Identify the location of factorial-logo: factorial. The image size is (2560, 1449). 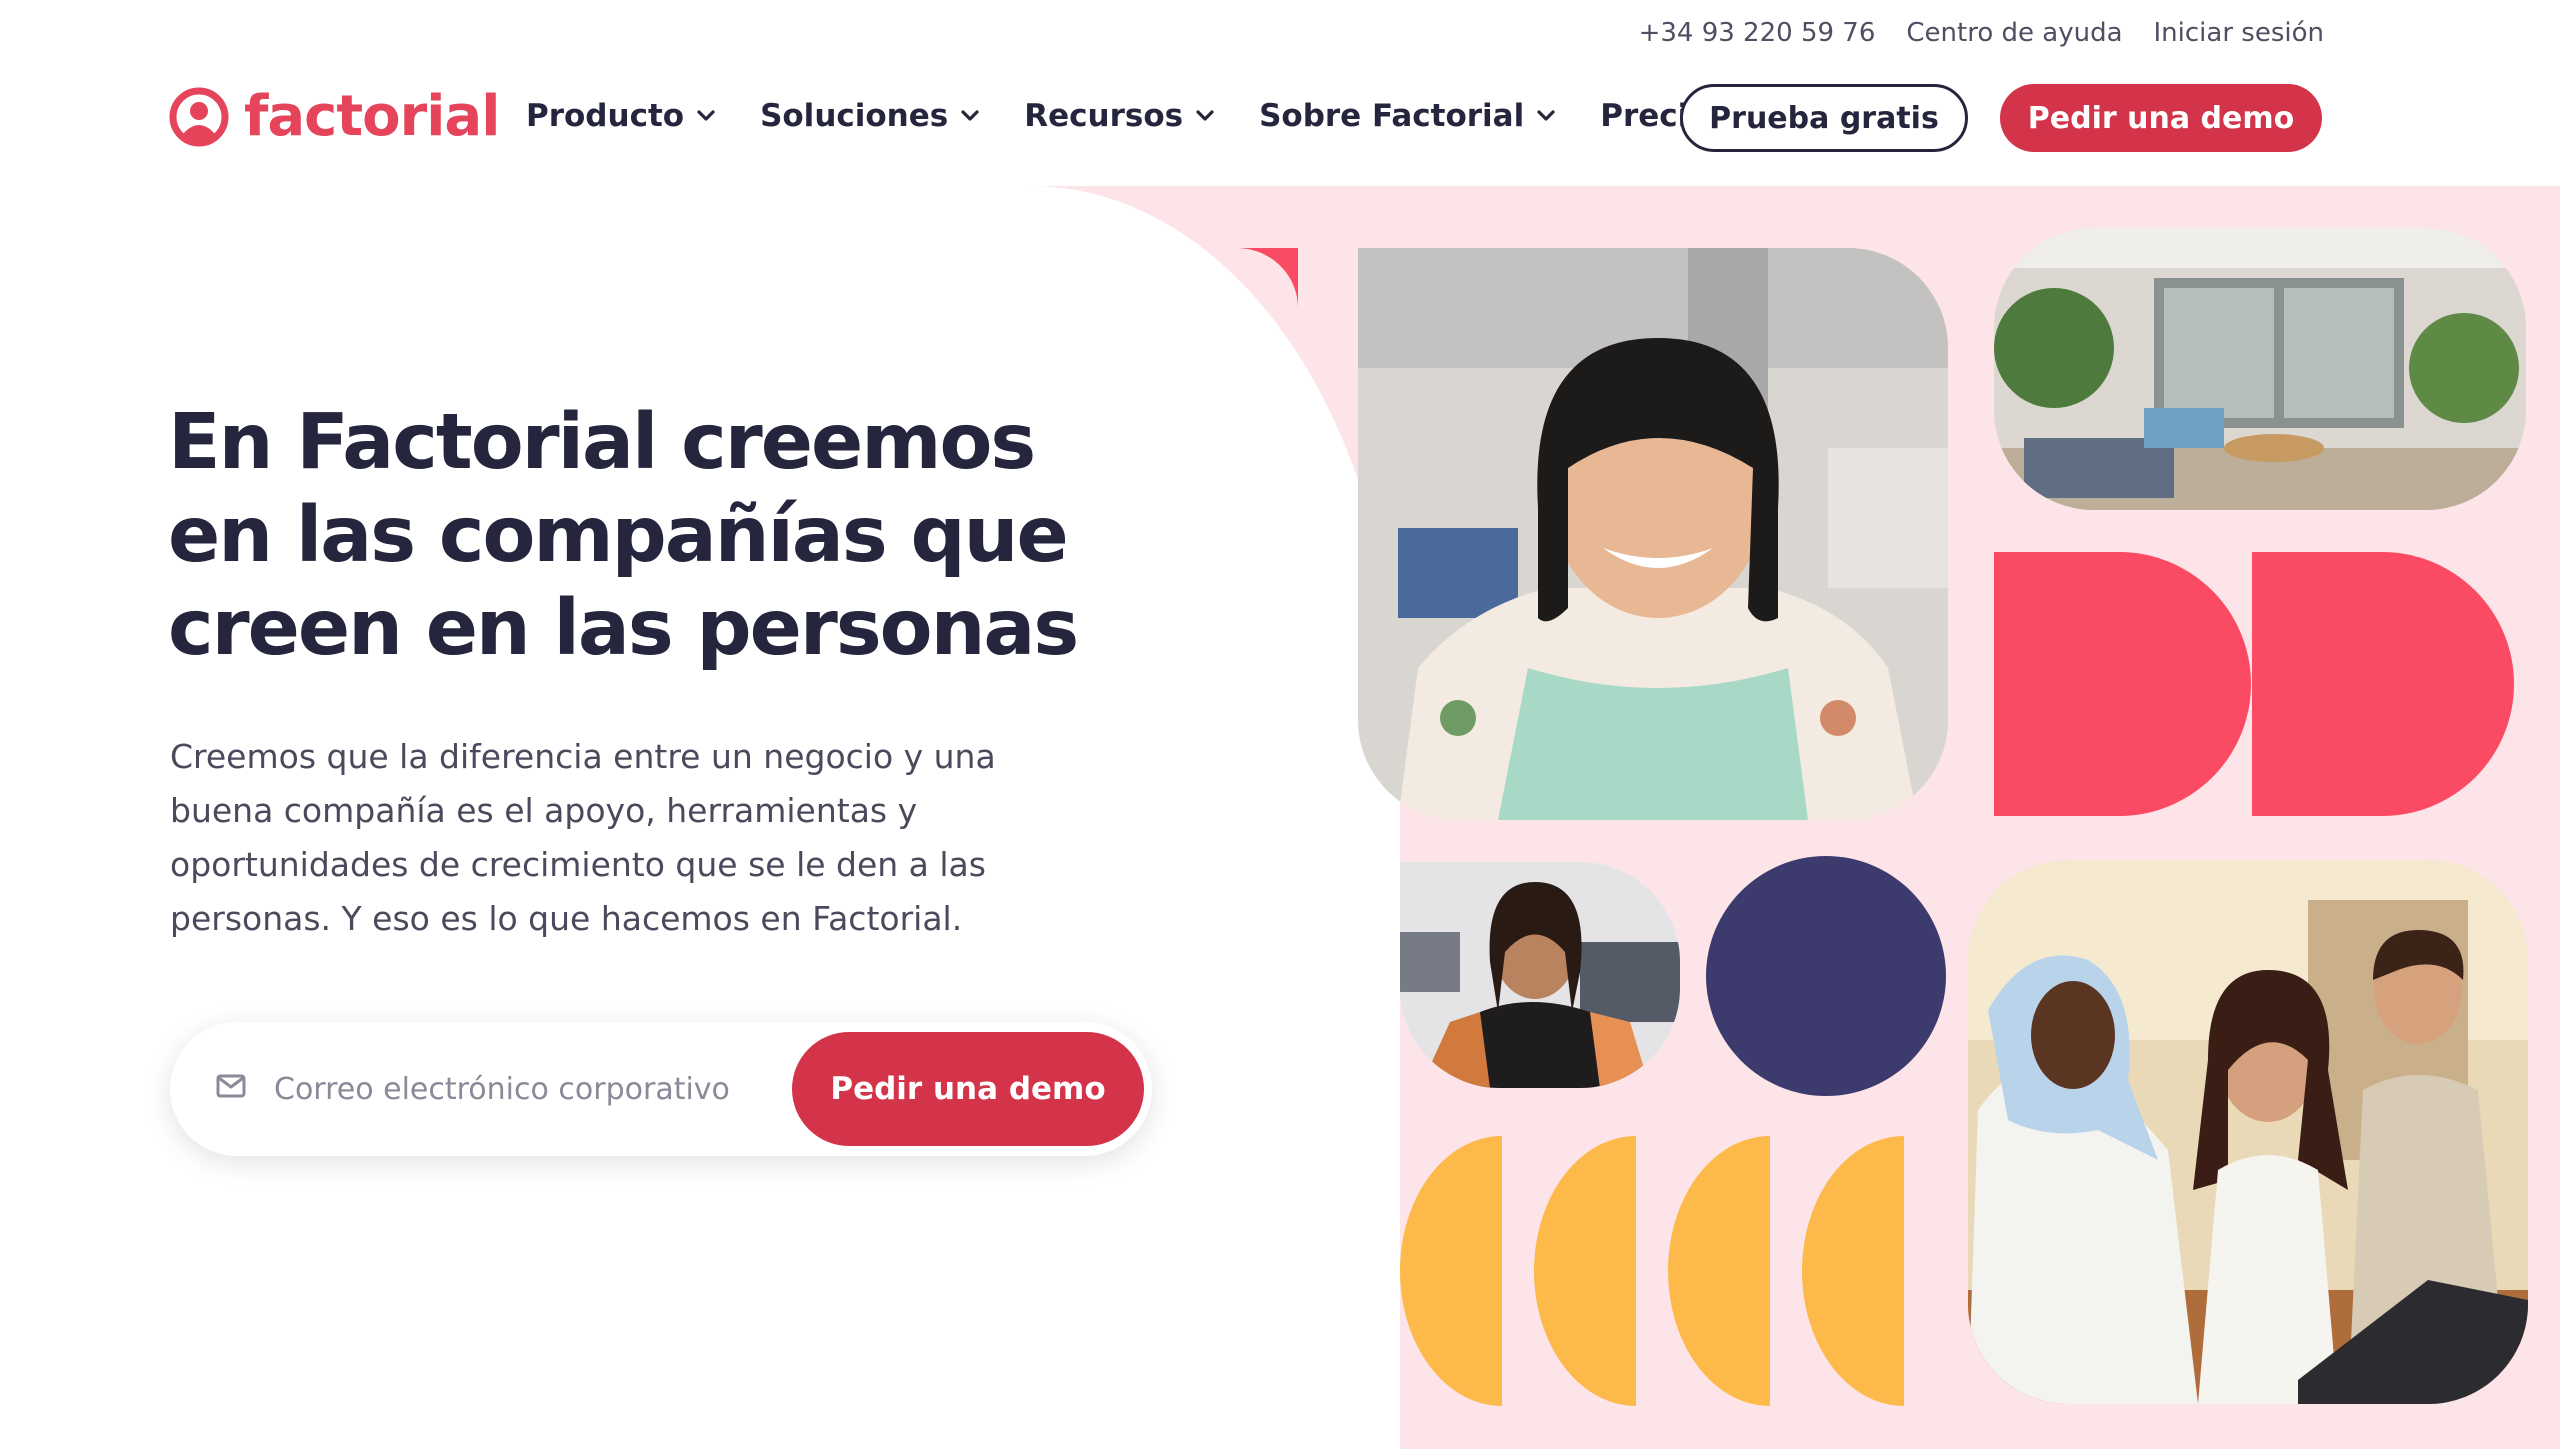
(334, 116).